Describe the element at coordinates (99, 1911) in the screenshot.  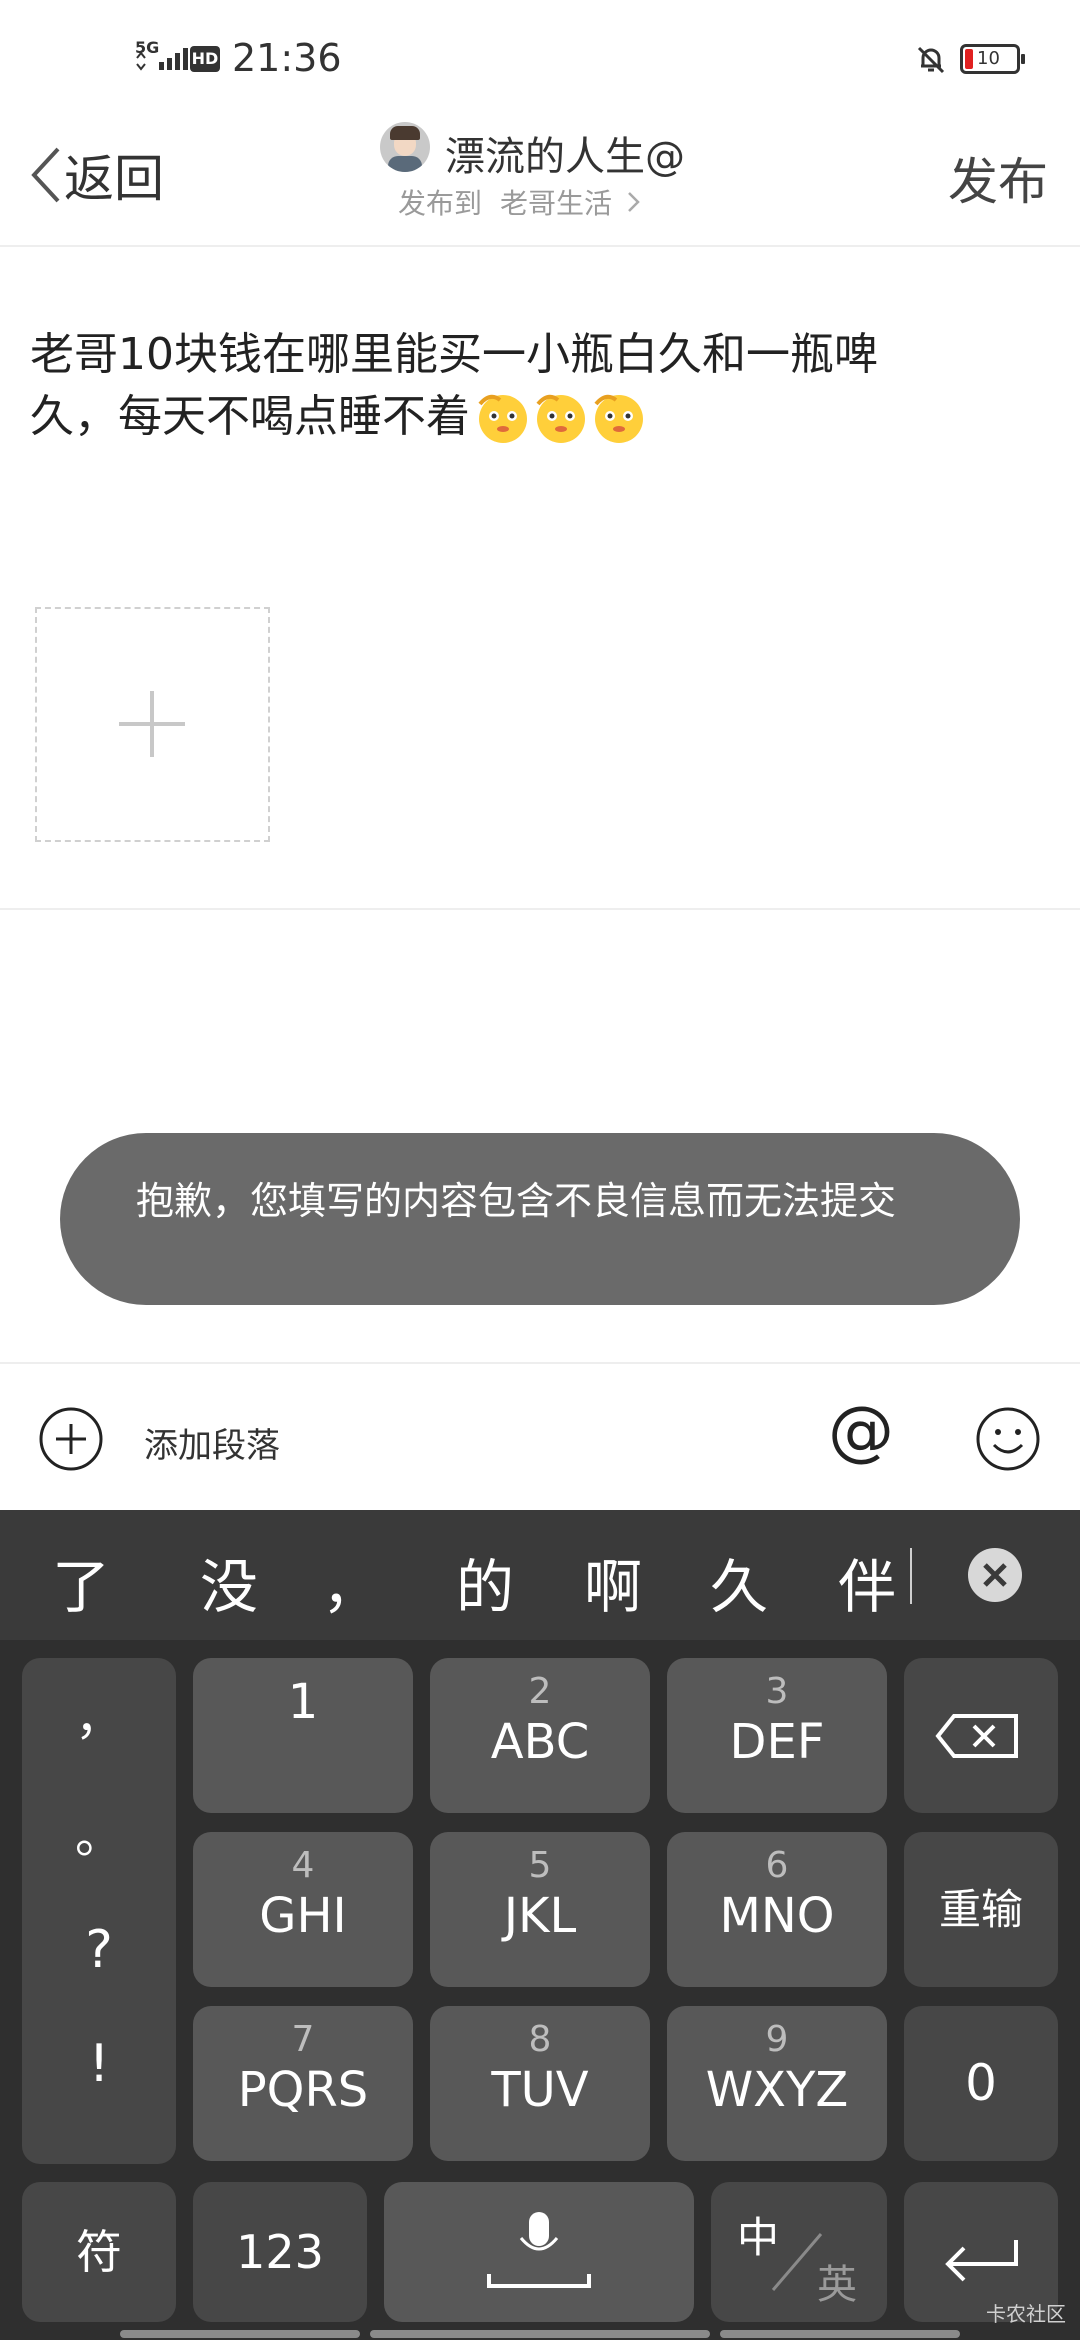
I see `punctuation-key: ， 。 ? !` at that location.